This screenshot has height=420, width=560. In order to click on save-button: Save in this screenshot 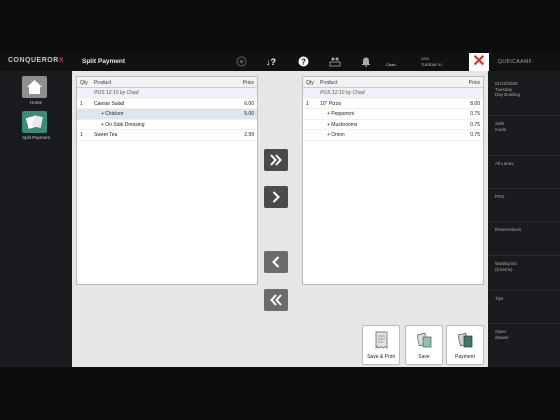, I will do `click(424, 345)`.